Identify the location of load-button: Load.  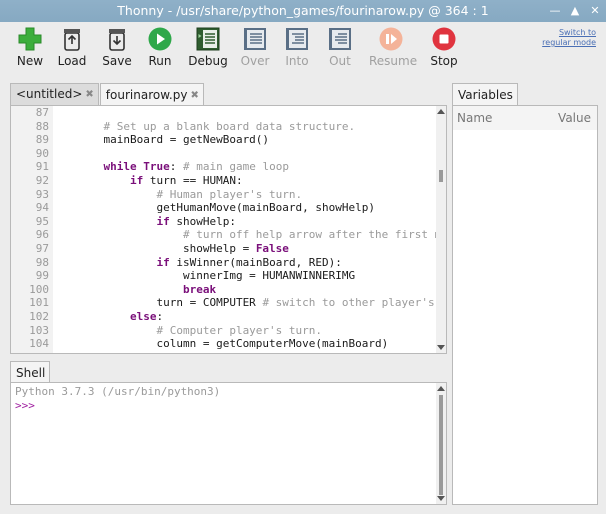
(72, 47).